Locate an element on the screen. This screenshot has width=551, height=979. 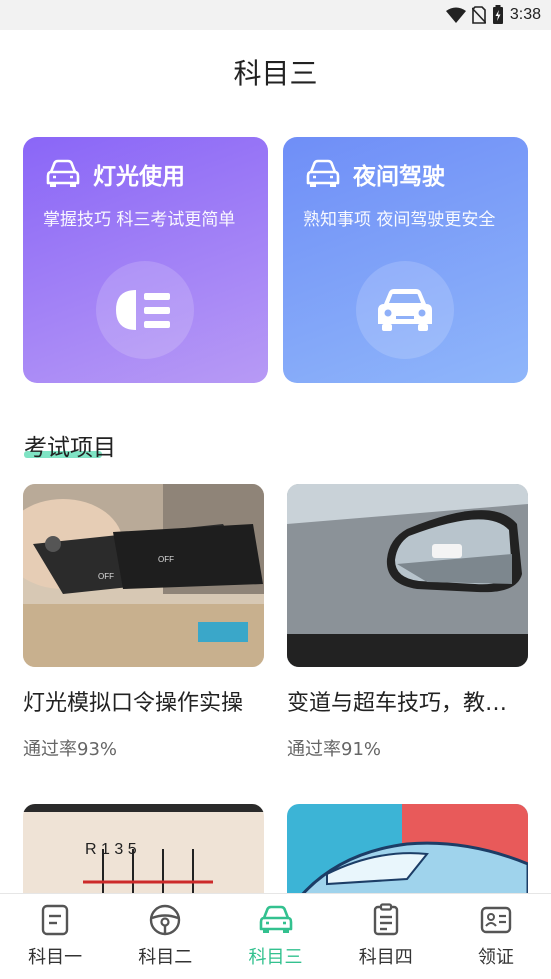
bottom-tab-bar: 科目一 科目二 科目三 科目四 领证 is located at coordinates (275, 936).